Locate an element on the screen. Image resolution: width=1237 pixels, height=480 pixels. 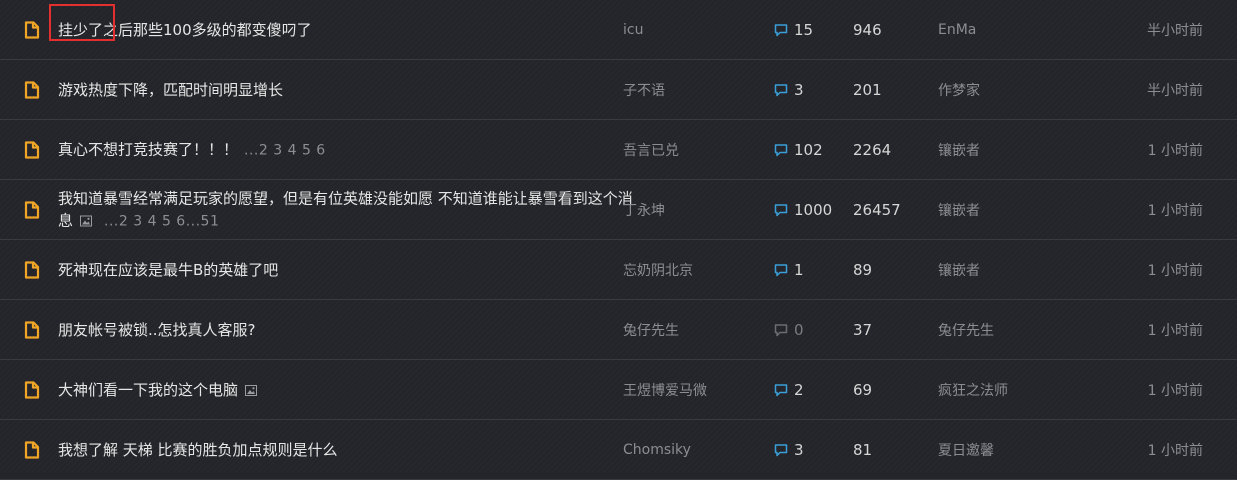
thread-title: 大神们看一下我的这个电脑 is located at coordinates (345, 390).